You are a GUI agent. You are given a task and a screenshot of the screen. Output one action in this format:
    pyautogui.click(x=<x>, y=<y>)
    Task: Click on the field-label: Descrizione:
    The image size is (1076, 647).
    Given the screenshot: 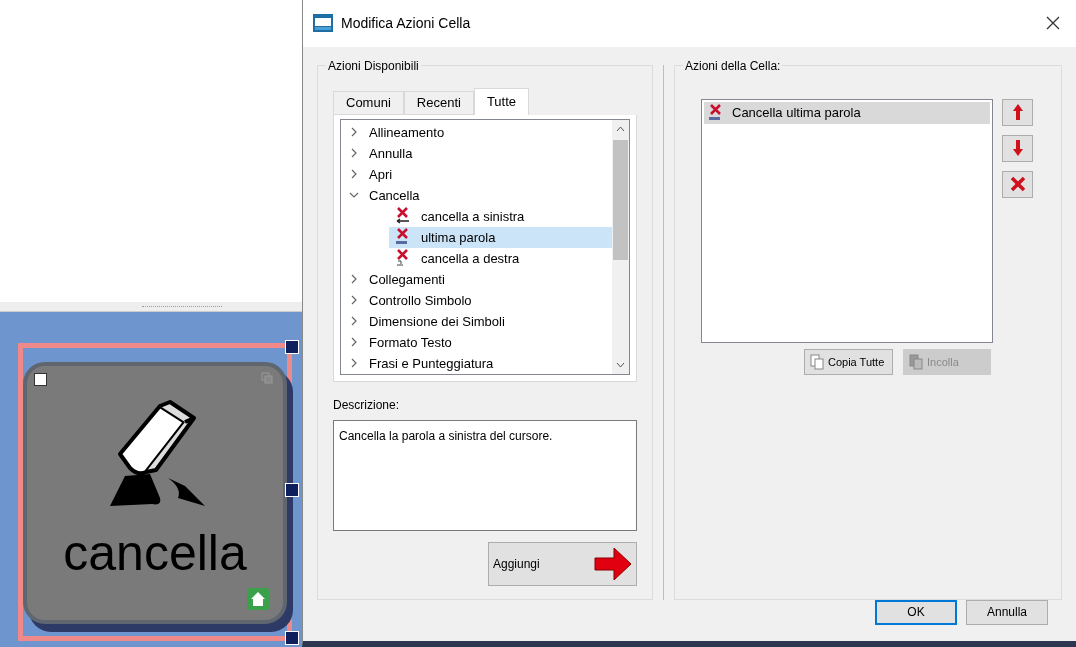 What is the action you would take?
    pyautogui.click(x=367, y=405)
    